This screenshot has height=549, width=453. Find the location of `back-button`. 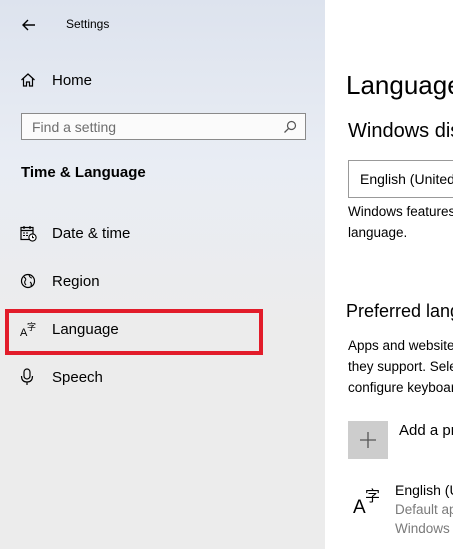

back-button is located at coordinates (29, 25).